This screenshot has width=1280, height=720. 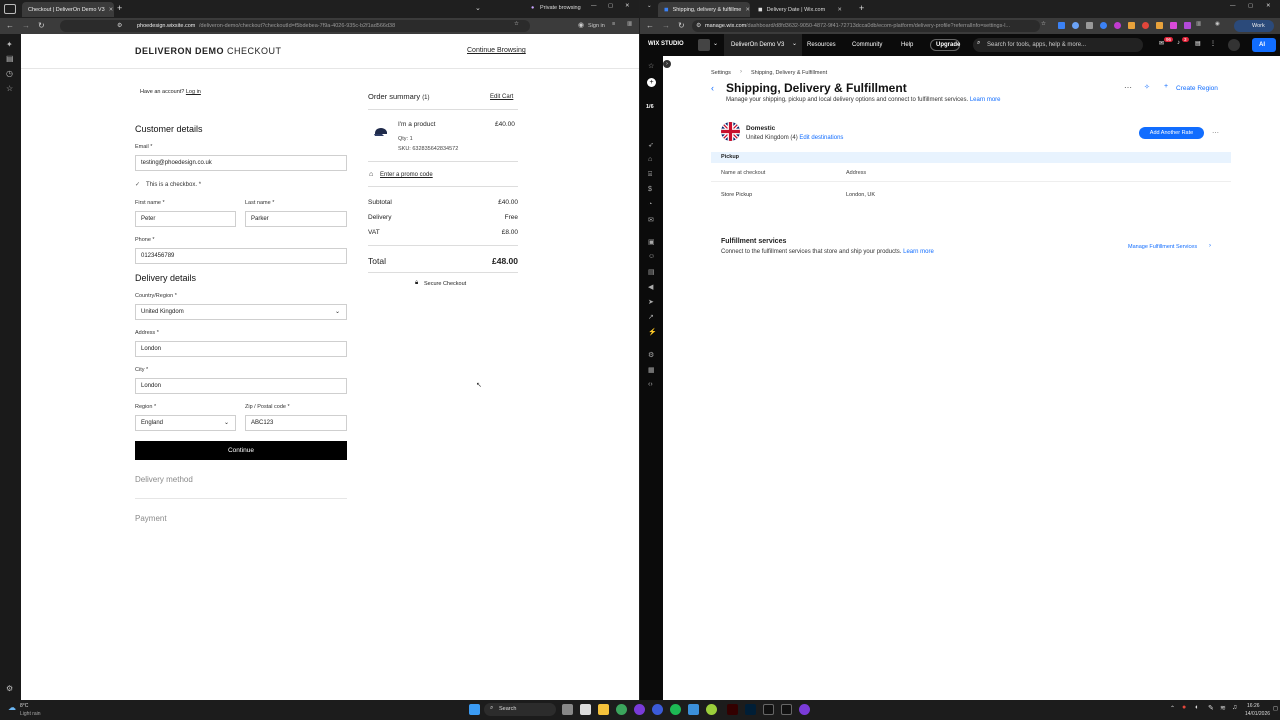 I want to click on code-icon: ‹›, so click(x=650, y=384).